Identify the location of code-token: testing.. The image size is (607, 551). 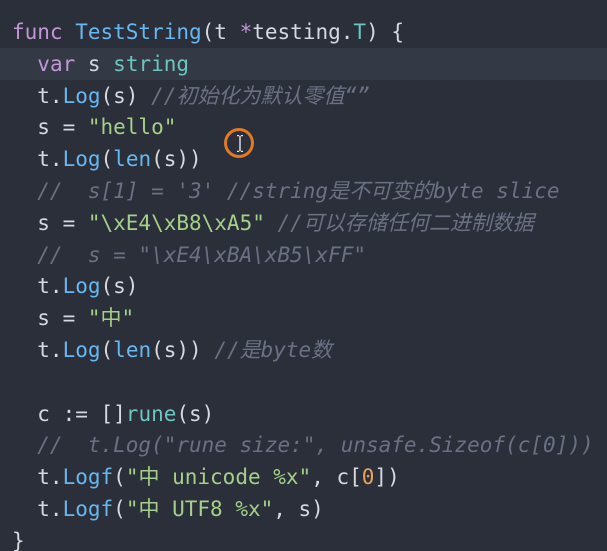
(303, 32).